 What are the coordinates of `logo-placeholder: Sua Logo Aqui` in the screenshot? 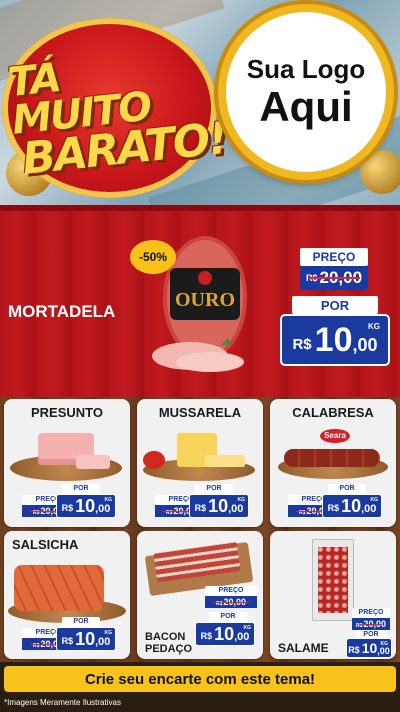 It's located at (306, 92).